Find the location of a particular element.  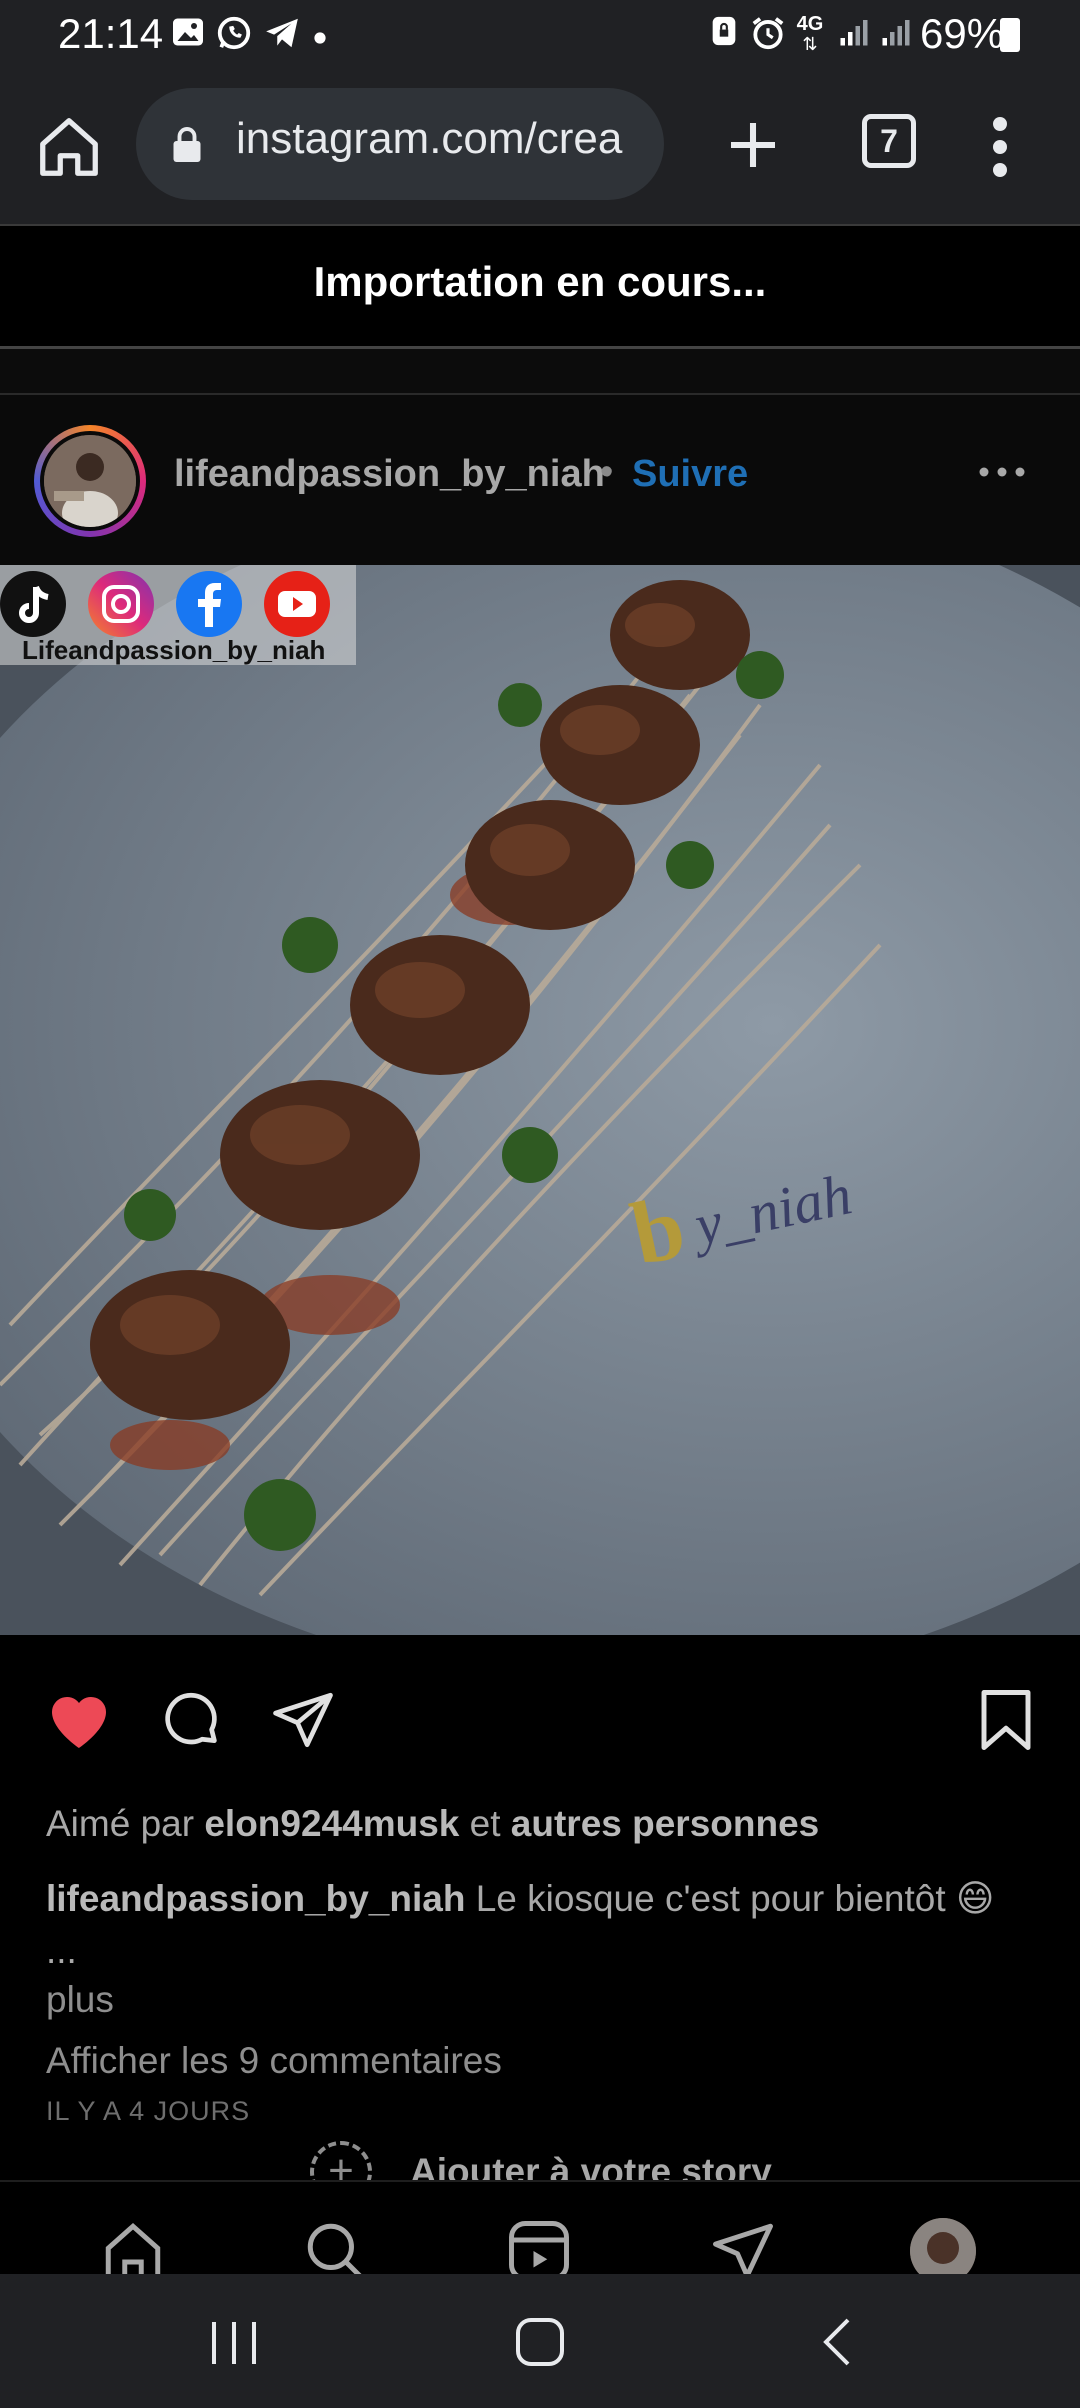

facebook-icon is located at coordinates (209, 604).